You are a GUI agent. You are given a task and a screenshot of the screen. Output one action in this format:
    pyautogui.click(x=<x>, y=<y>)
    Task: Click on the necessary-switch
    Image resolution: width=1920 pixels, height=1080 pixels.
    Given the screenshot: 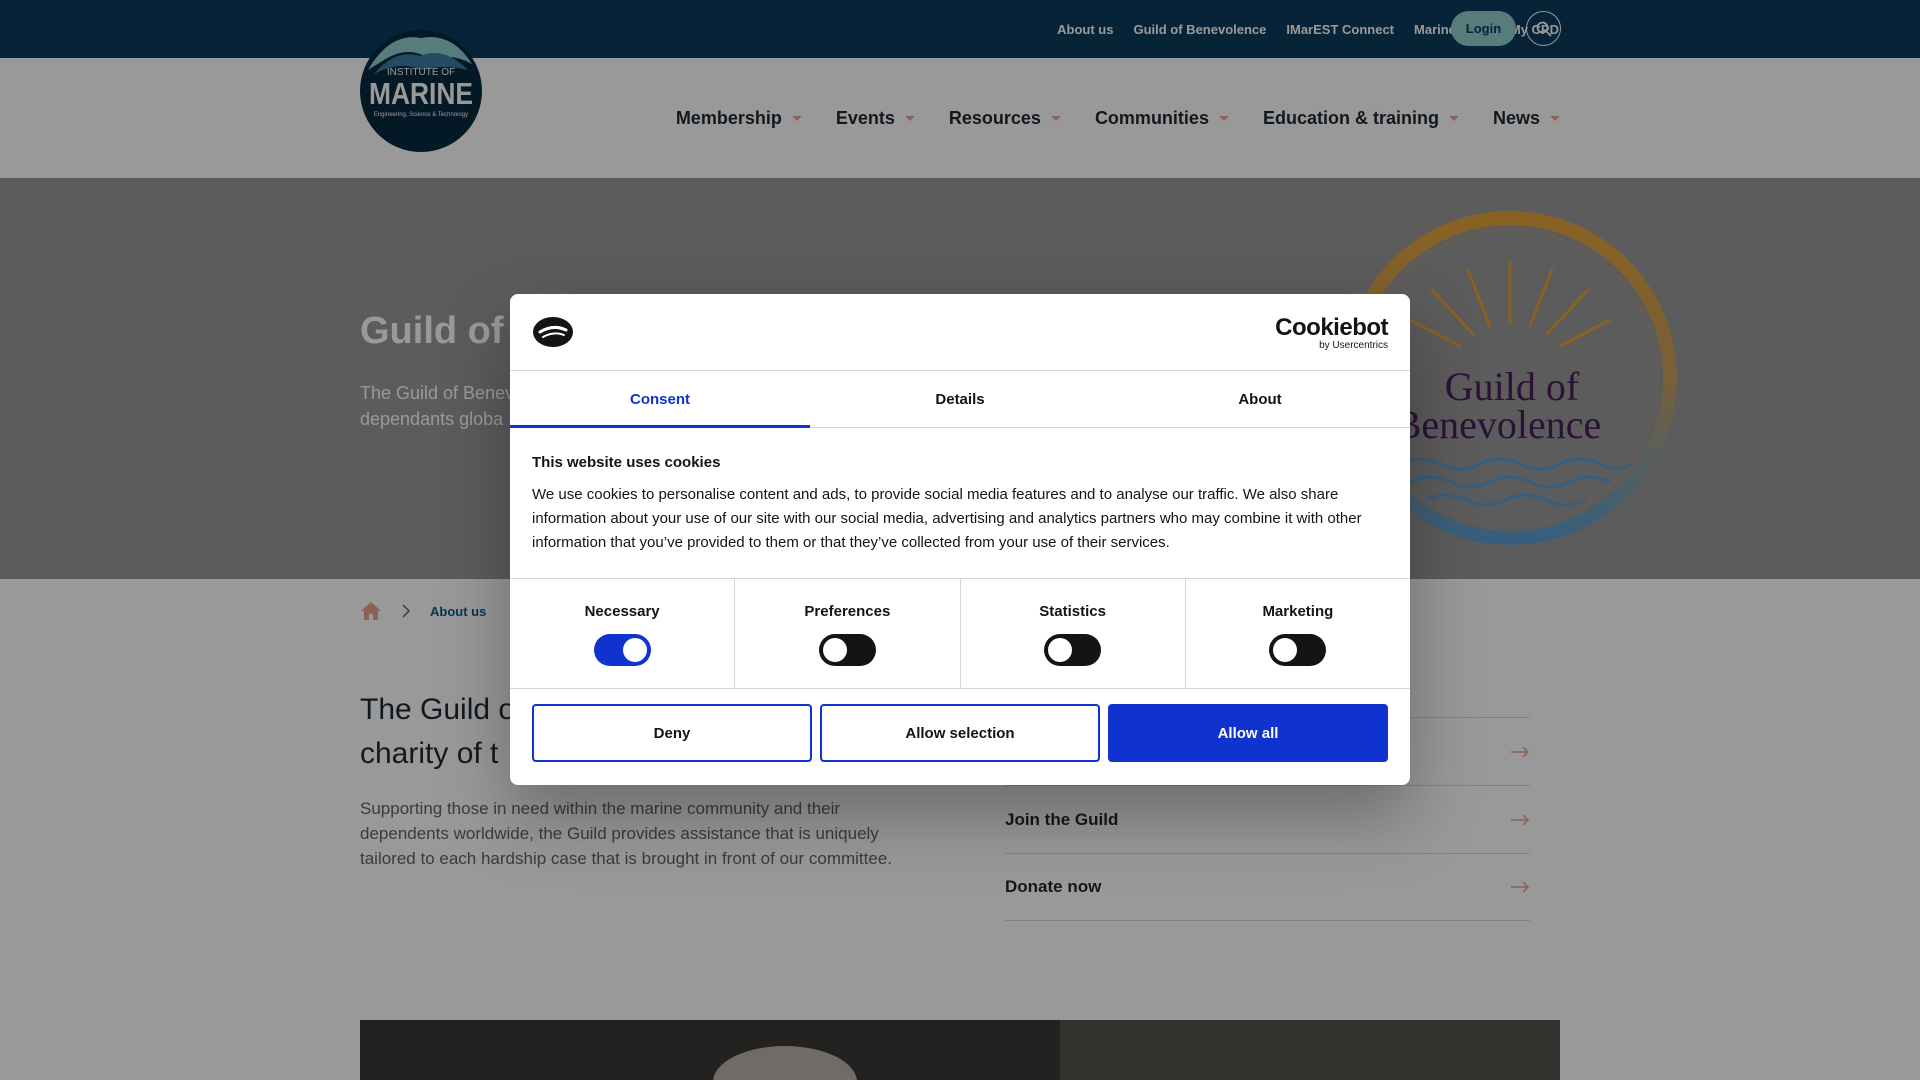 What is the action you would take?
    pyautogui.click(x=622, y=650)
    